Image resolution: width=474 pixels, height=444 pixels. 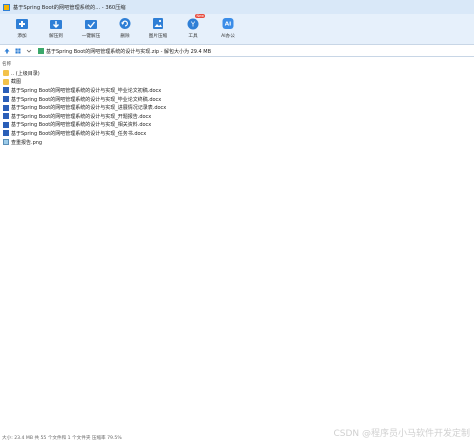 I want to click on tools-label: 工具, so click(x=193, y=36).